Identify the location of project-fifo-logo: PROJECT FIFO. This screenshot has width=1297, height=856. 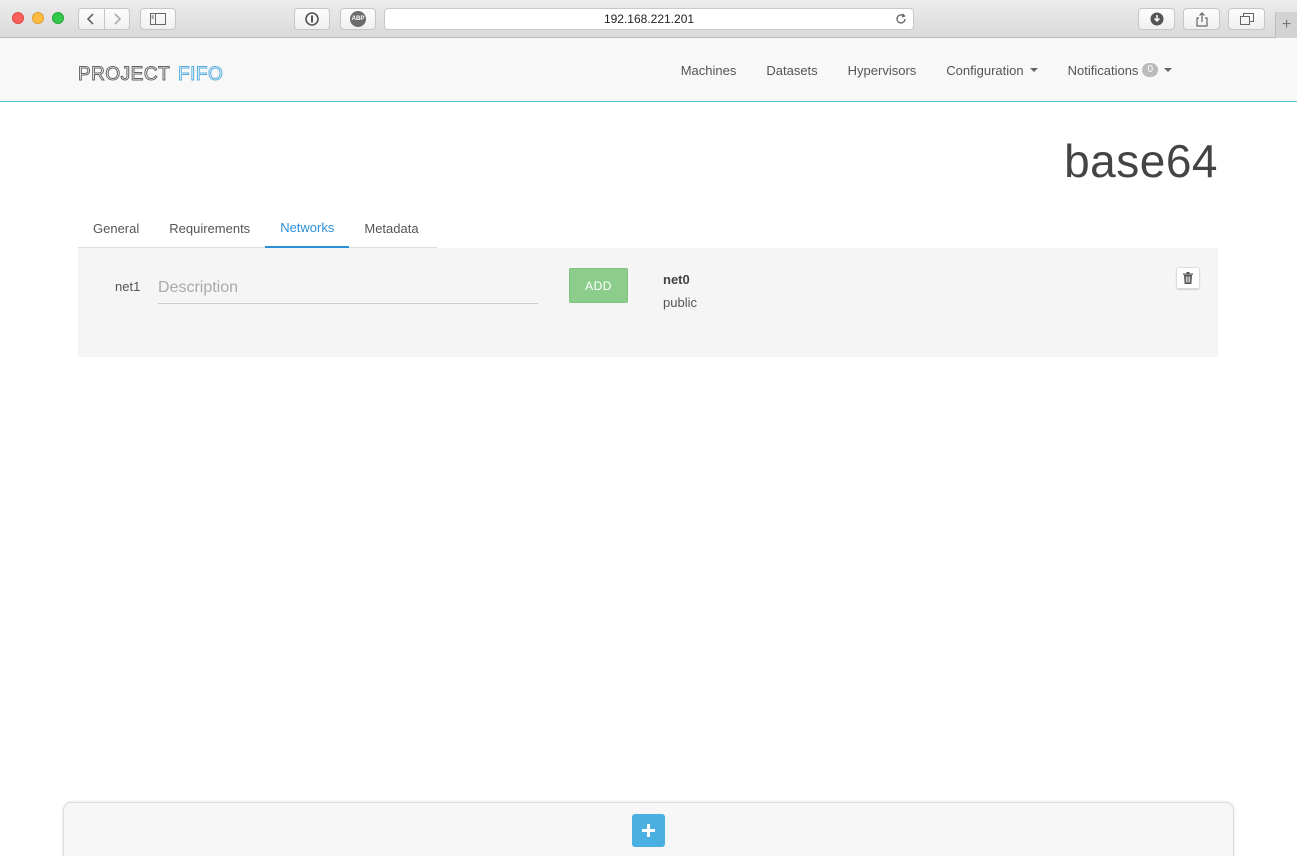
(151, 75).